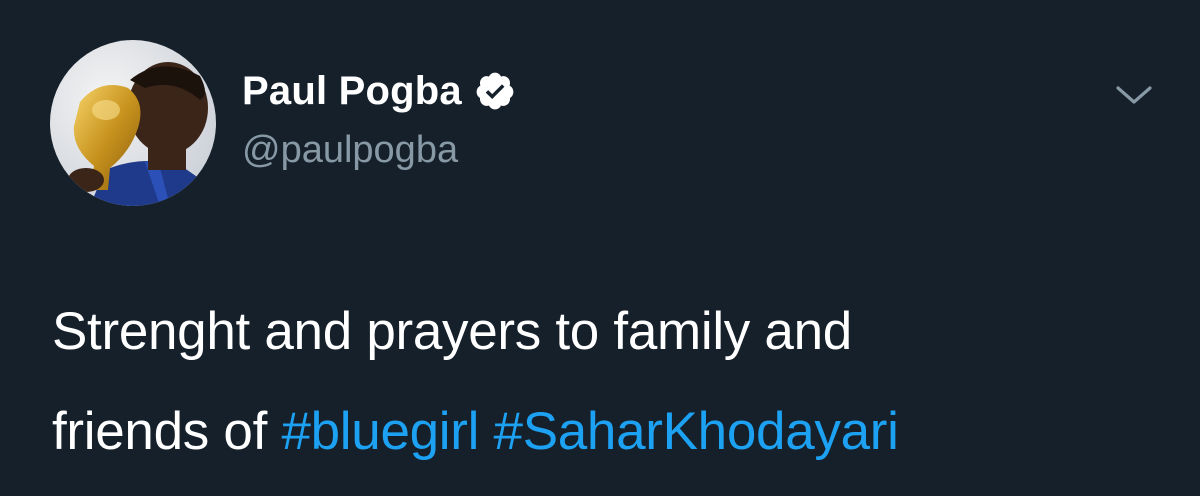  Describe the element at coordinates (352, 91) in the screenshot. I see `display-name: Paul Pogba` at that location.